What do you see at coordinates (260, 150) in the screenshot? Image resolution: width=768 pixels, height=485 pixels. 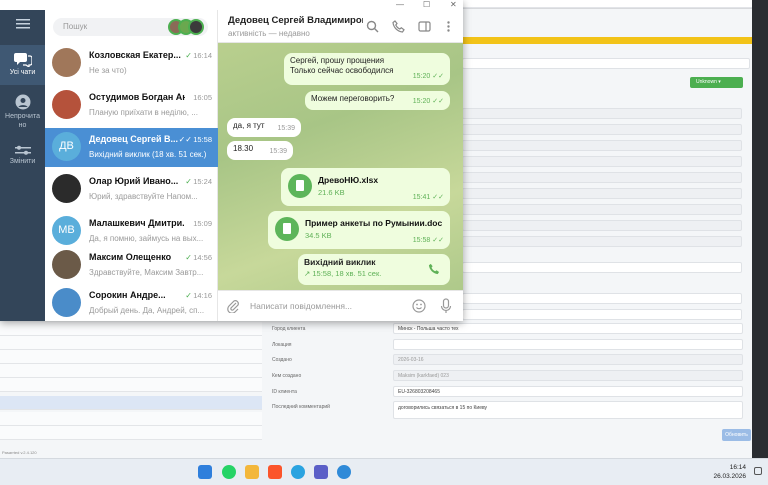 I see `message-in: 18.30 15:39` at bounding box center [260, 150].